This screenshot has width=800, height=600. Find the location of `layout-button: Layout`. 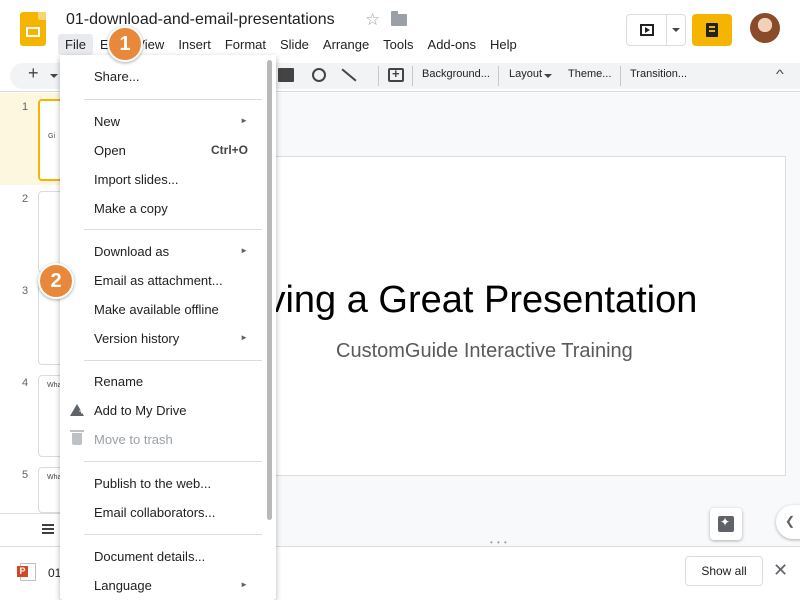

layout-button: Layout is located at coordinates (525, 74).